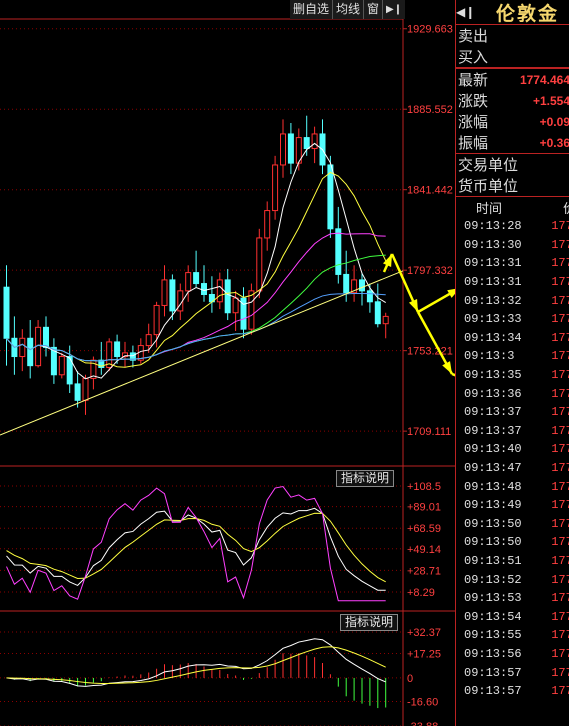 The width and height of the screenshot is (569, 726). Describe the element at coordinates (369, 622) in the screenshot. I see `macd-indicator-help-button: 指标说明` at that location.